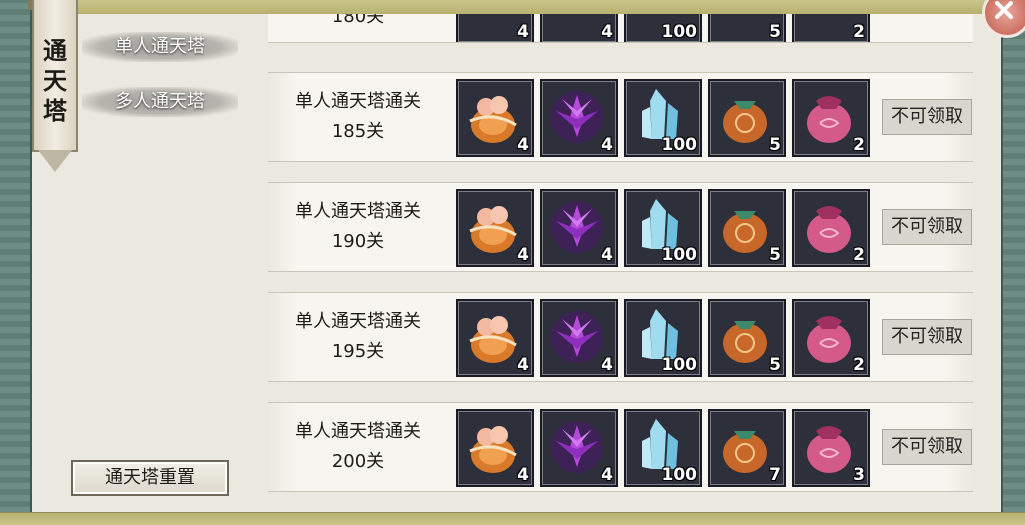 The width and height of the screenshot is (1025, 525). Describe the element at coordinates (1004, 10) in the screenshot. I see `close-icon` at that location.